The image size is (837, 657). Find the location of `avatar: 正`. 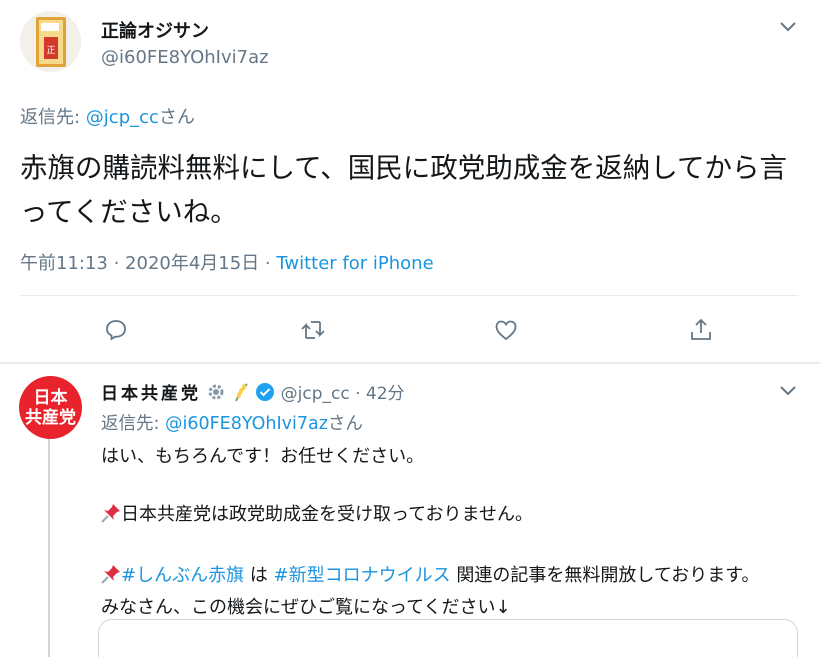

avatar: 正 is located at coordinates (50, 41).